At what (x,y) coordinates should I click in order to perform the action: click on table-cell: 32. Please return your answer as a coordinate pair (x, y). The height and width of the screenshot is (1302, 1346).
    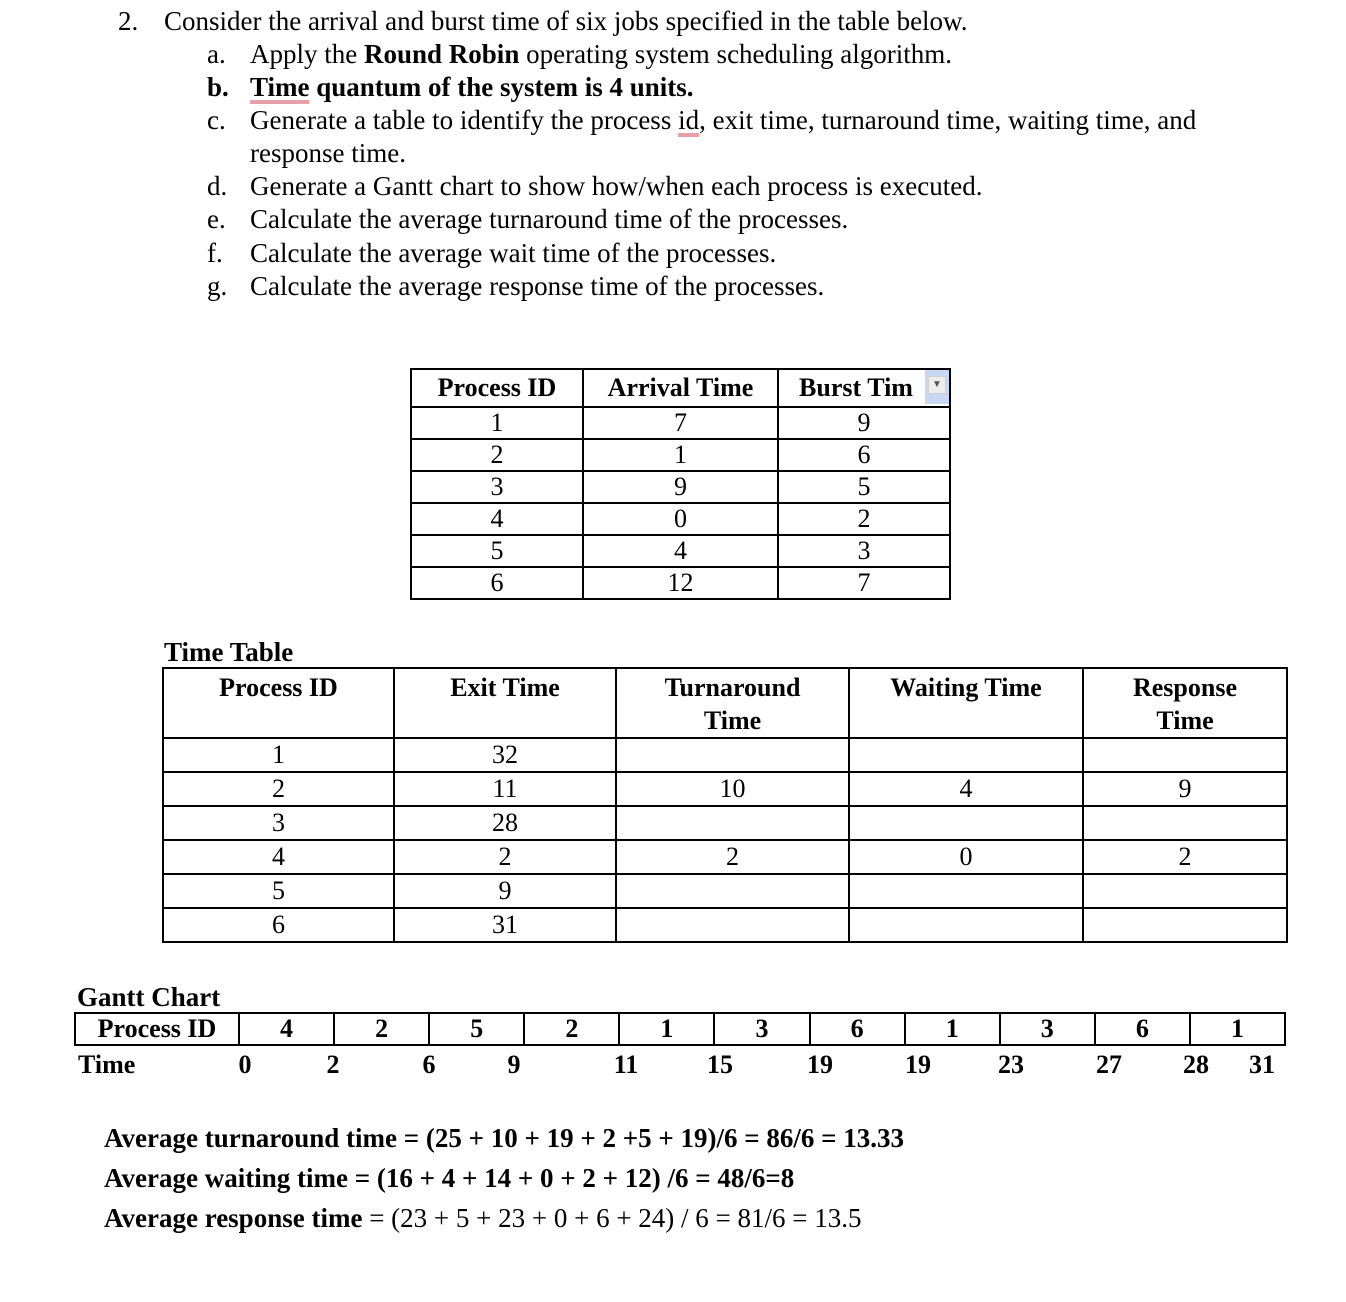
    Looking at the image, I should click on (505, 755).